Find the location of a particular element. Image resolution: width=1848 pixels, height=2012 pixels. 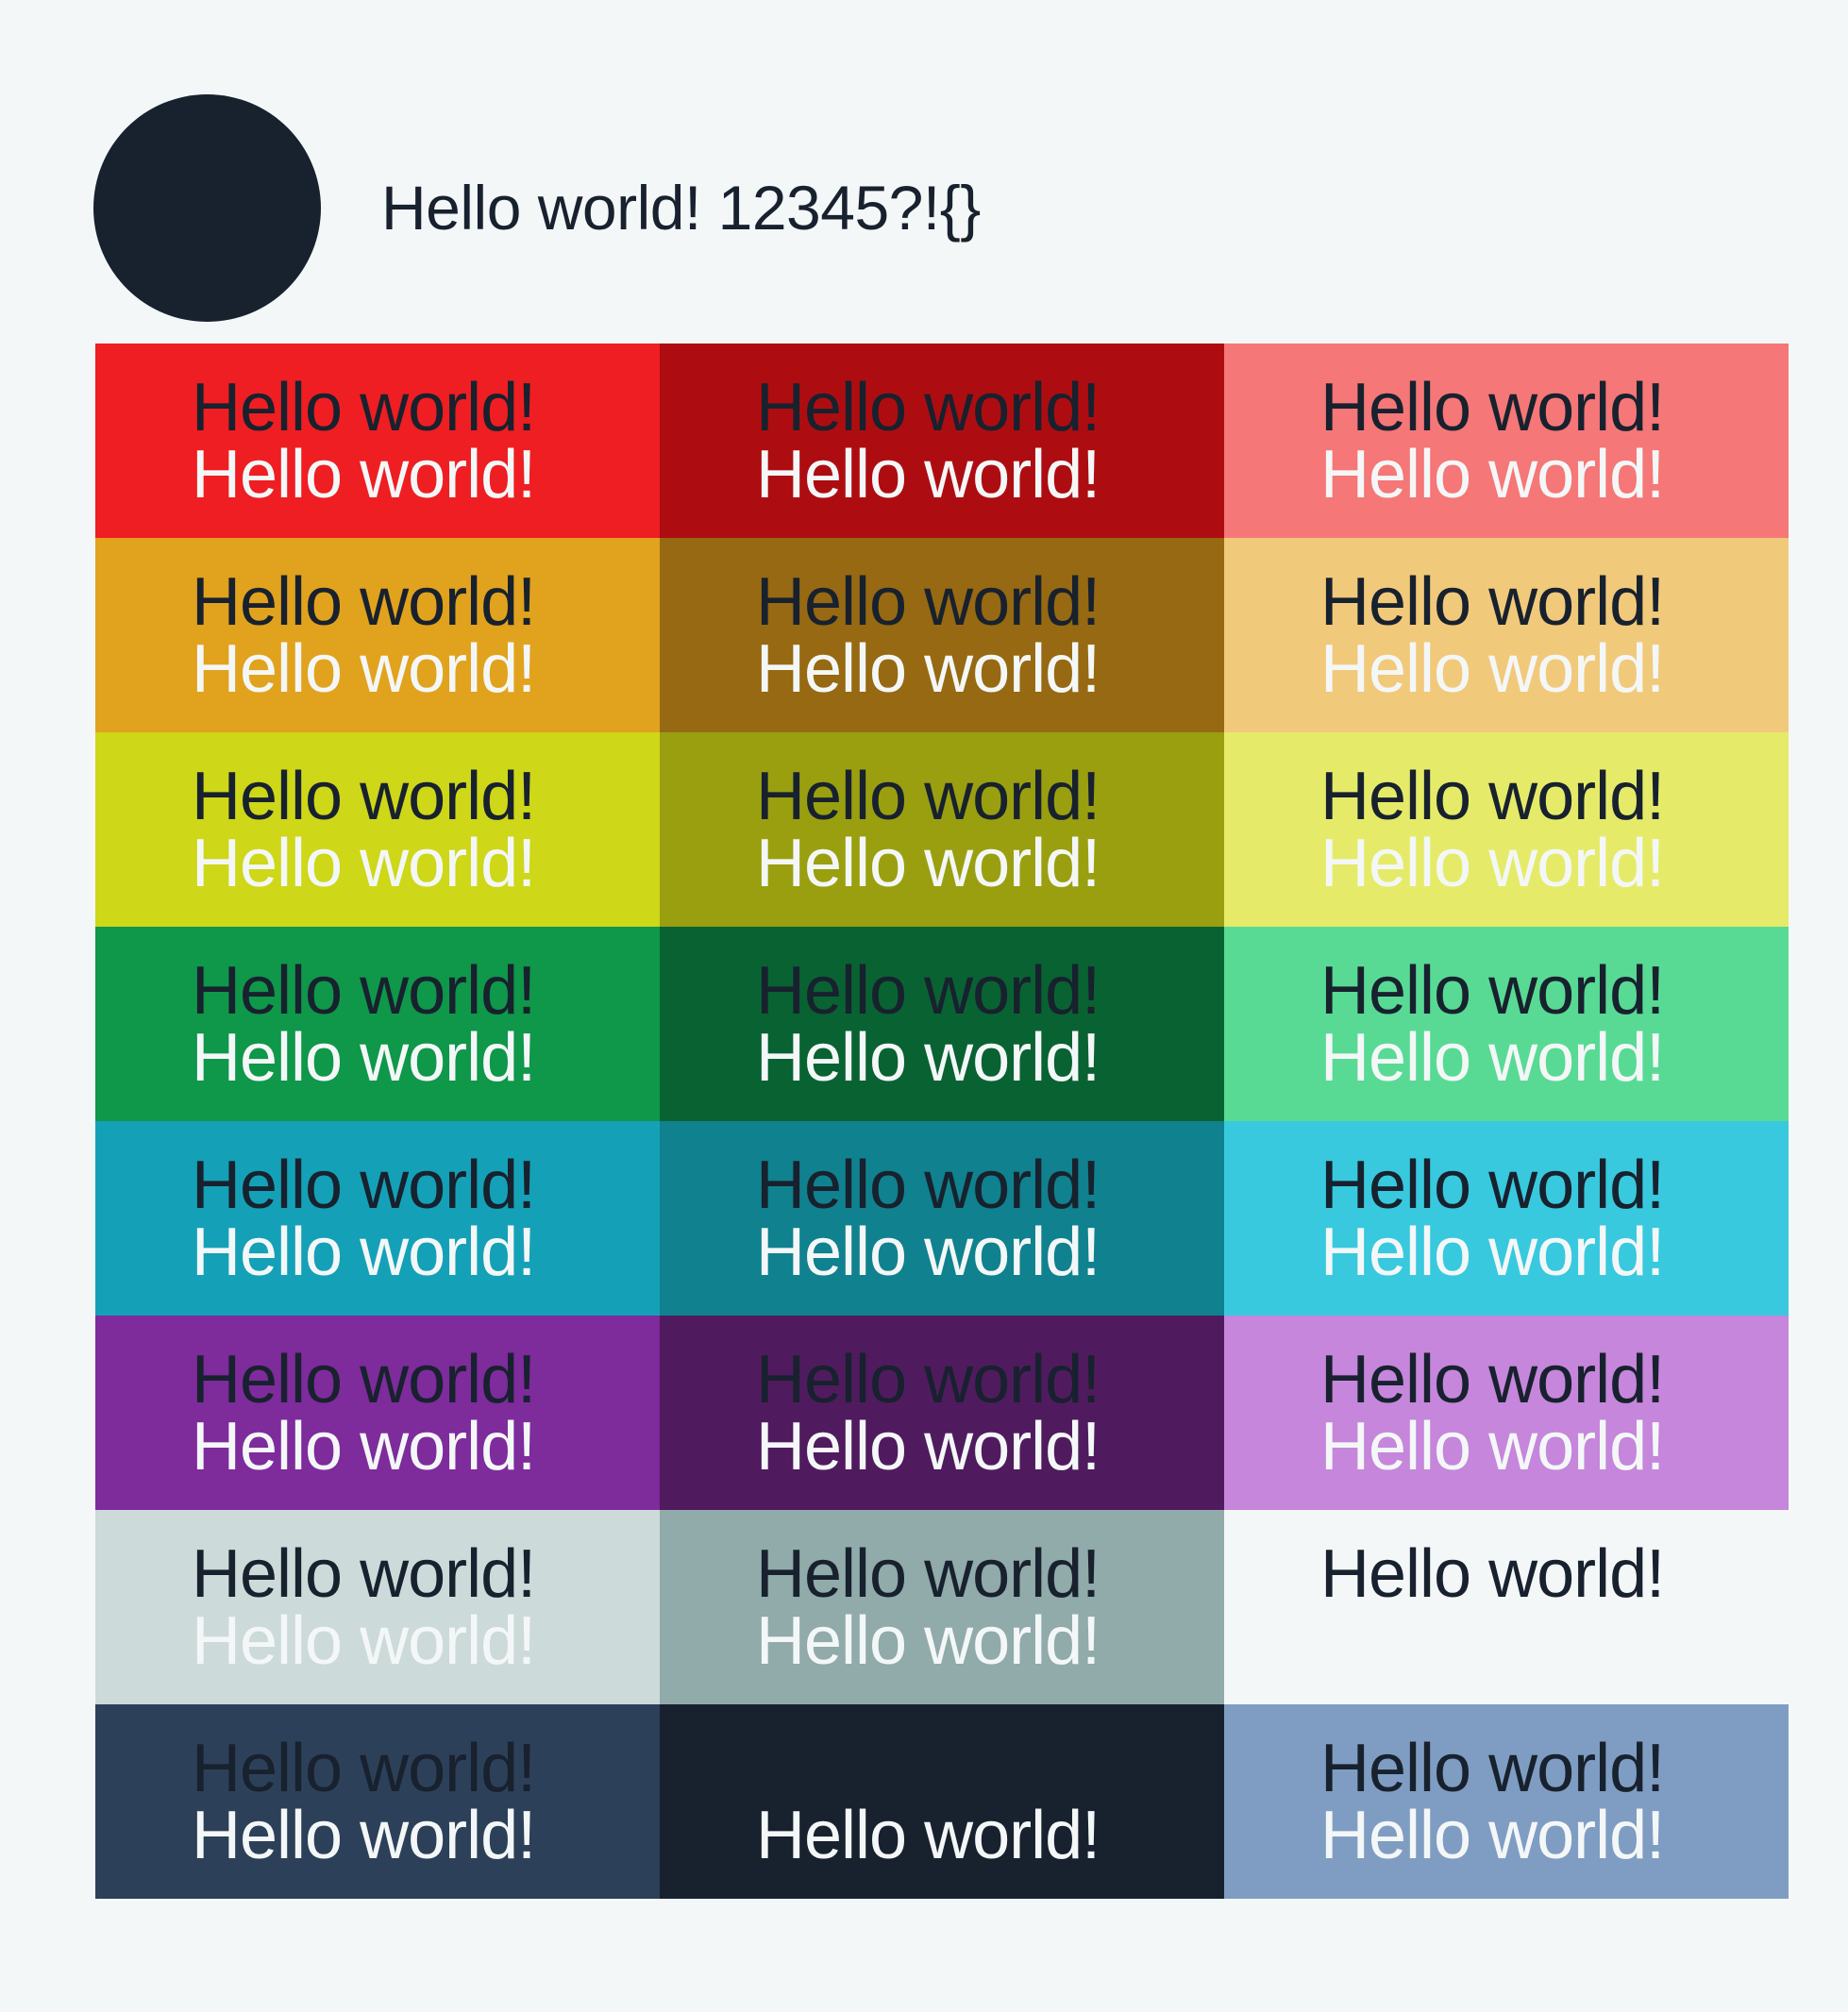

color-circle is located at coordinates (207, 208).